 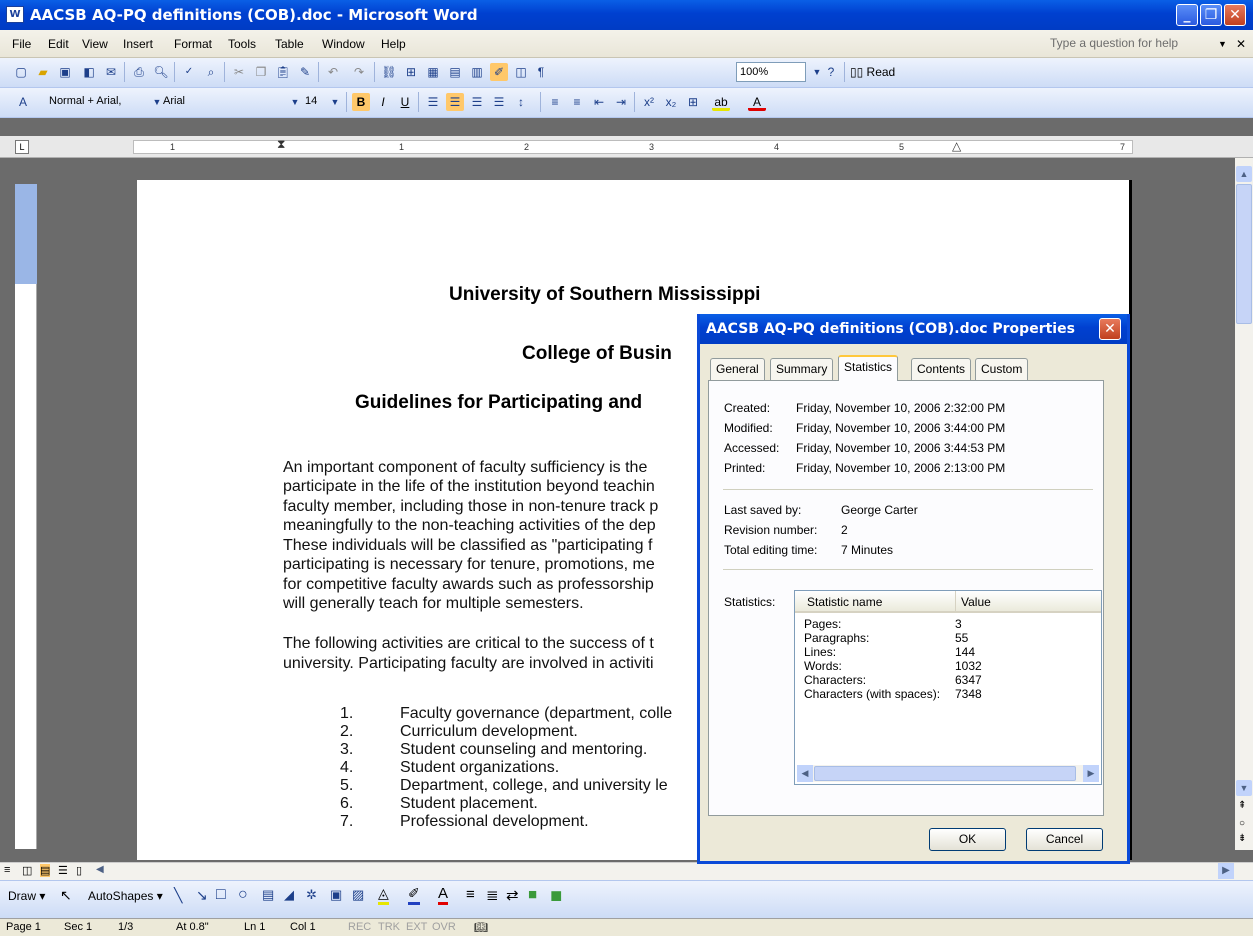 What do you see at coordinates (289, 895) in the screenshot?
I see `wordart-icon: ◢` at bounding box center [289, 895].